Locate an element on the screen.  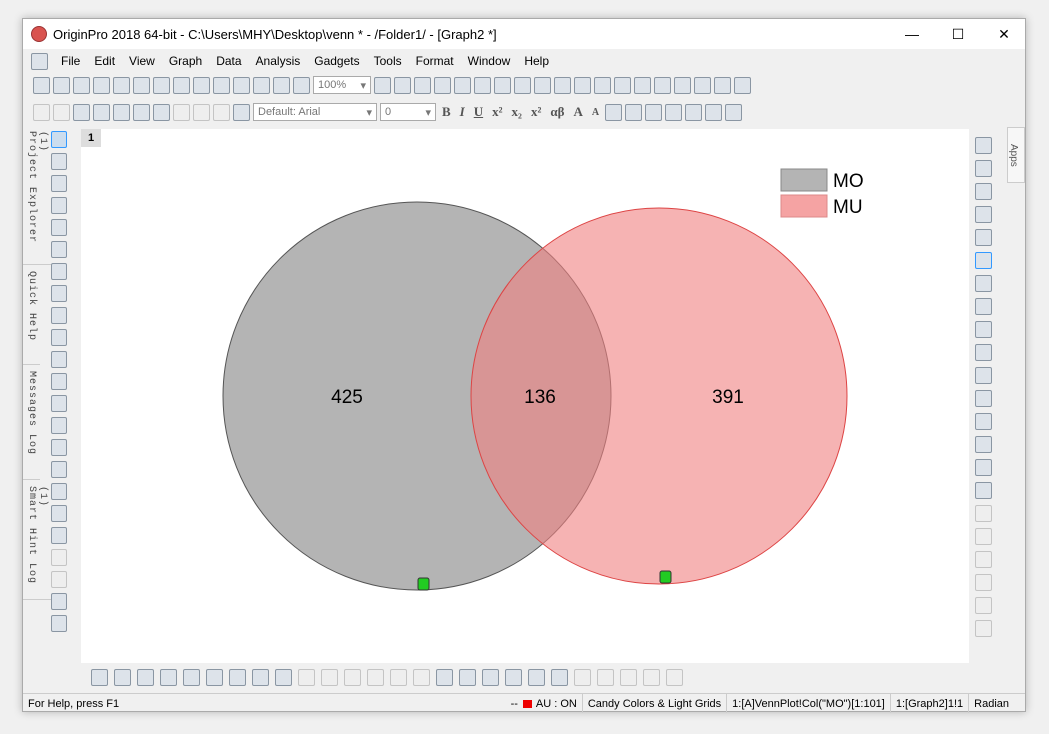
label-swap-icon is located at coordinates (59, 601).